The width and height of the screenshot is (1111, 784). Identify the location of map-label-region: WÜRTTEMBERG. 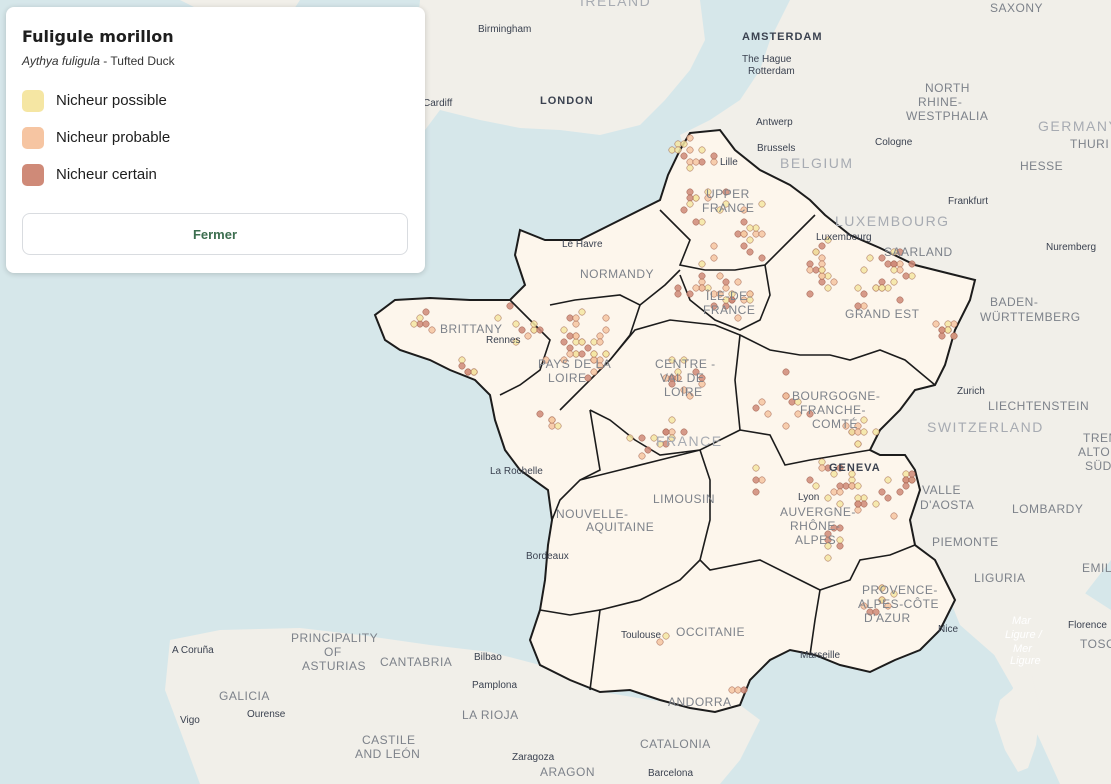
(1030, 317).